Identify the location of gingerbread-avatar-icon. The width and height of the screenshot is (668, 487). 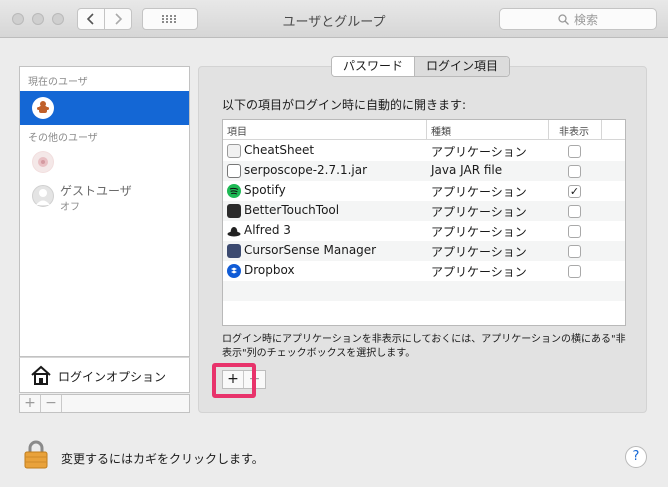
(43, 108).